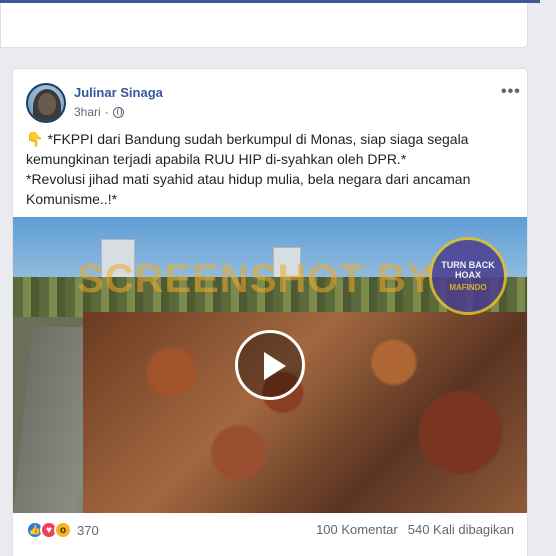 The image size is (556, 556). I want to click on avatar-face, so click(47, 104).